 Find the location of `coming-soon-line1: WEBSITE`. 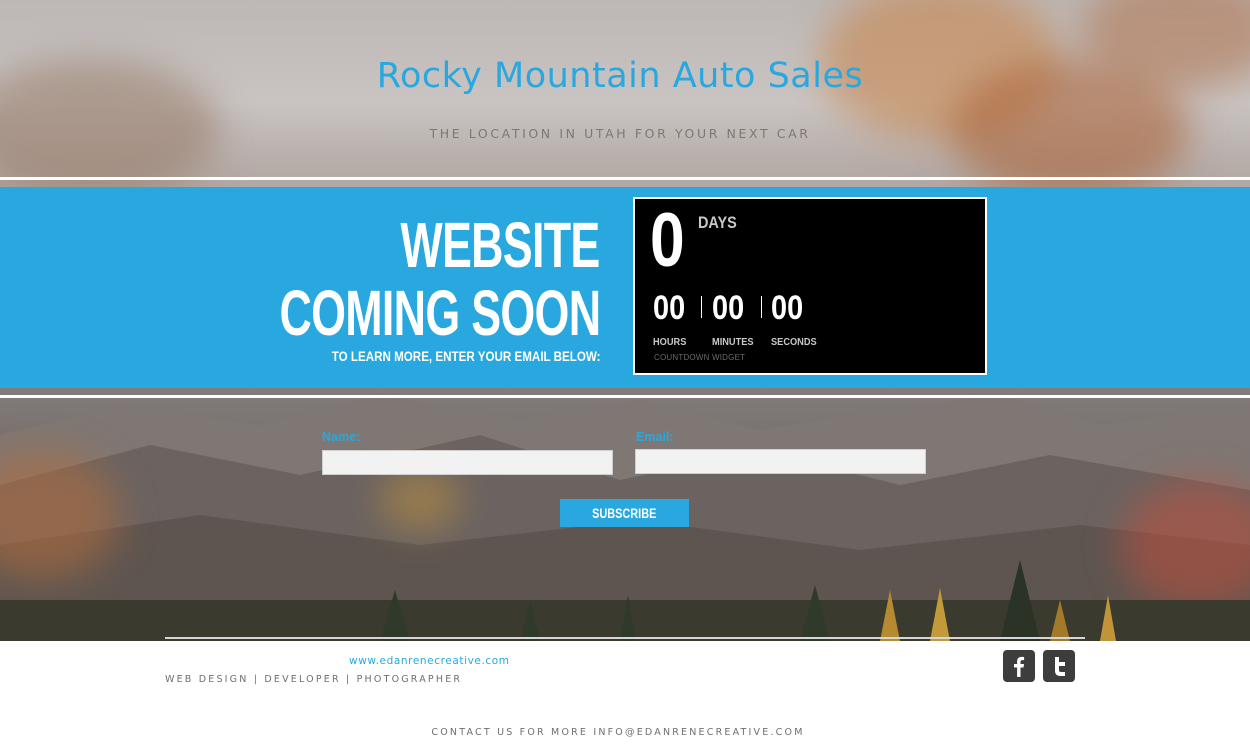

coming-soon-line1: WEBSITE is located at coordinates (500, 245).